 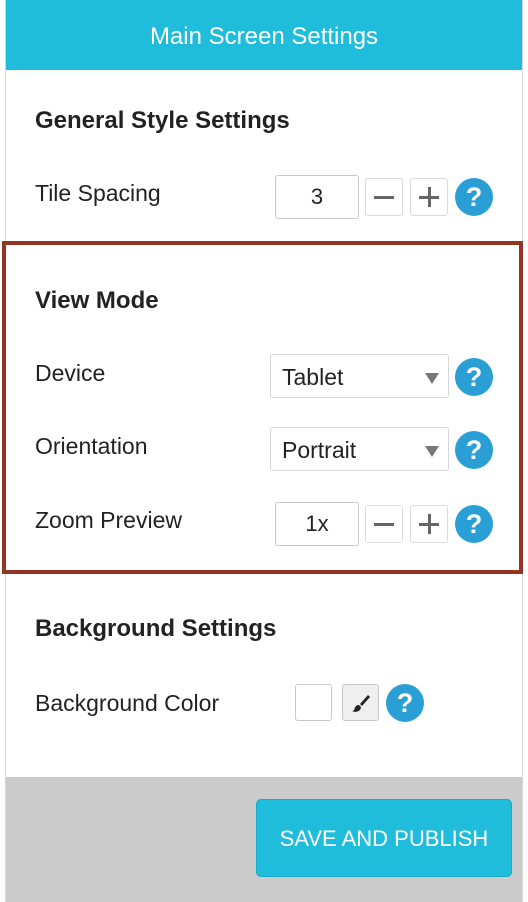 I want to click on general-style-title: General Style Settings, so click(x=162, y=120).